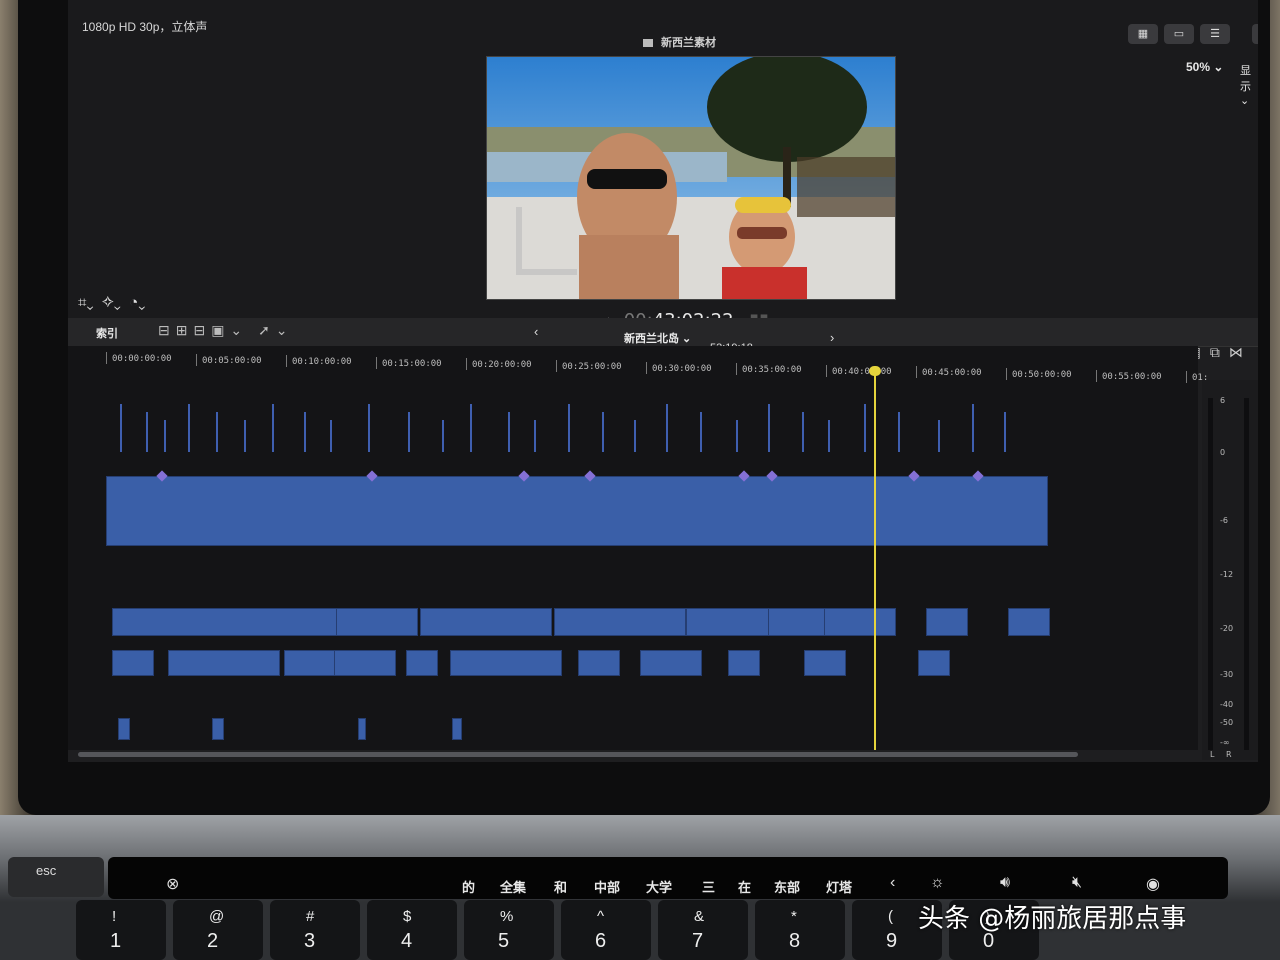 The width and height of the screenshot is (1280, 960). What do you see at coordinates (202, 330) in the screenshot?
I see `append-clip-icon: ⊟` at bounding box center [202, 330].